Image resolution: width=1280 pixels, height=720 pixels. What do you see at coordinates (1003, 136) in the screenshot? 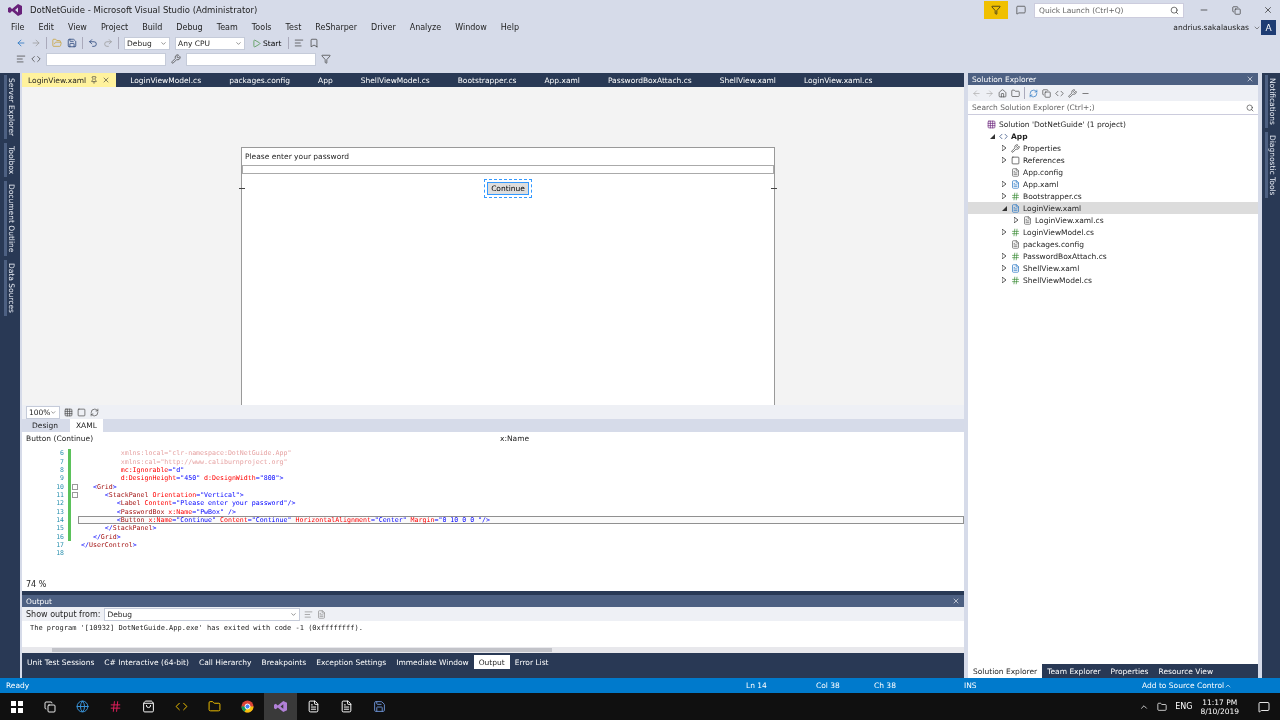
I see `project-icon` at bounding box center [1003, 136].